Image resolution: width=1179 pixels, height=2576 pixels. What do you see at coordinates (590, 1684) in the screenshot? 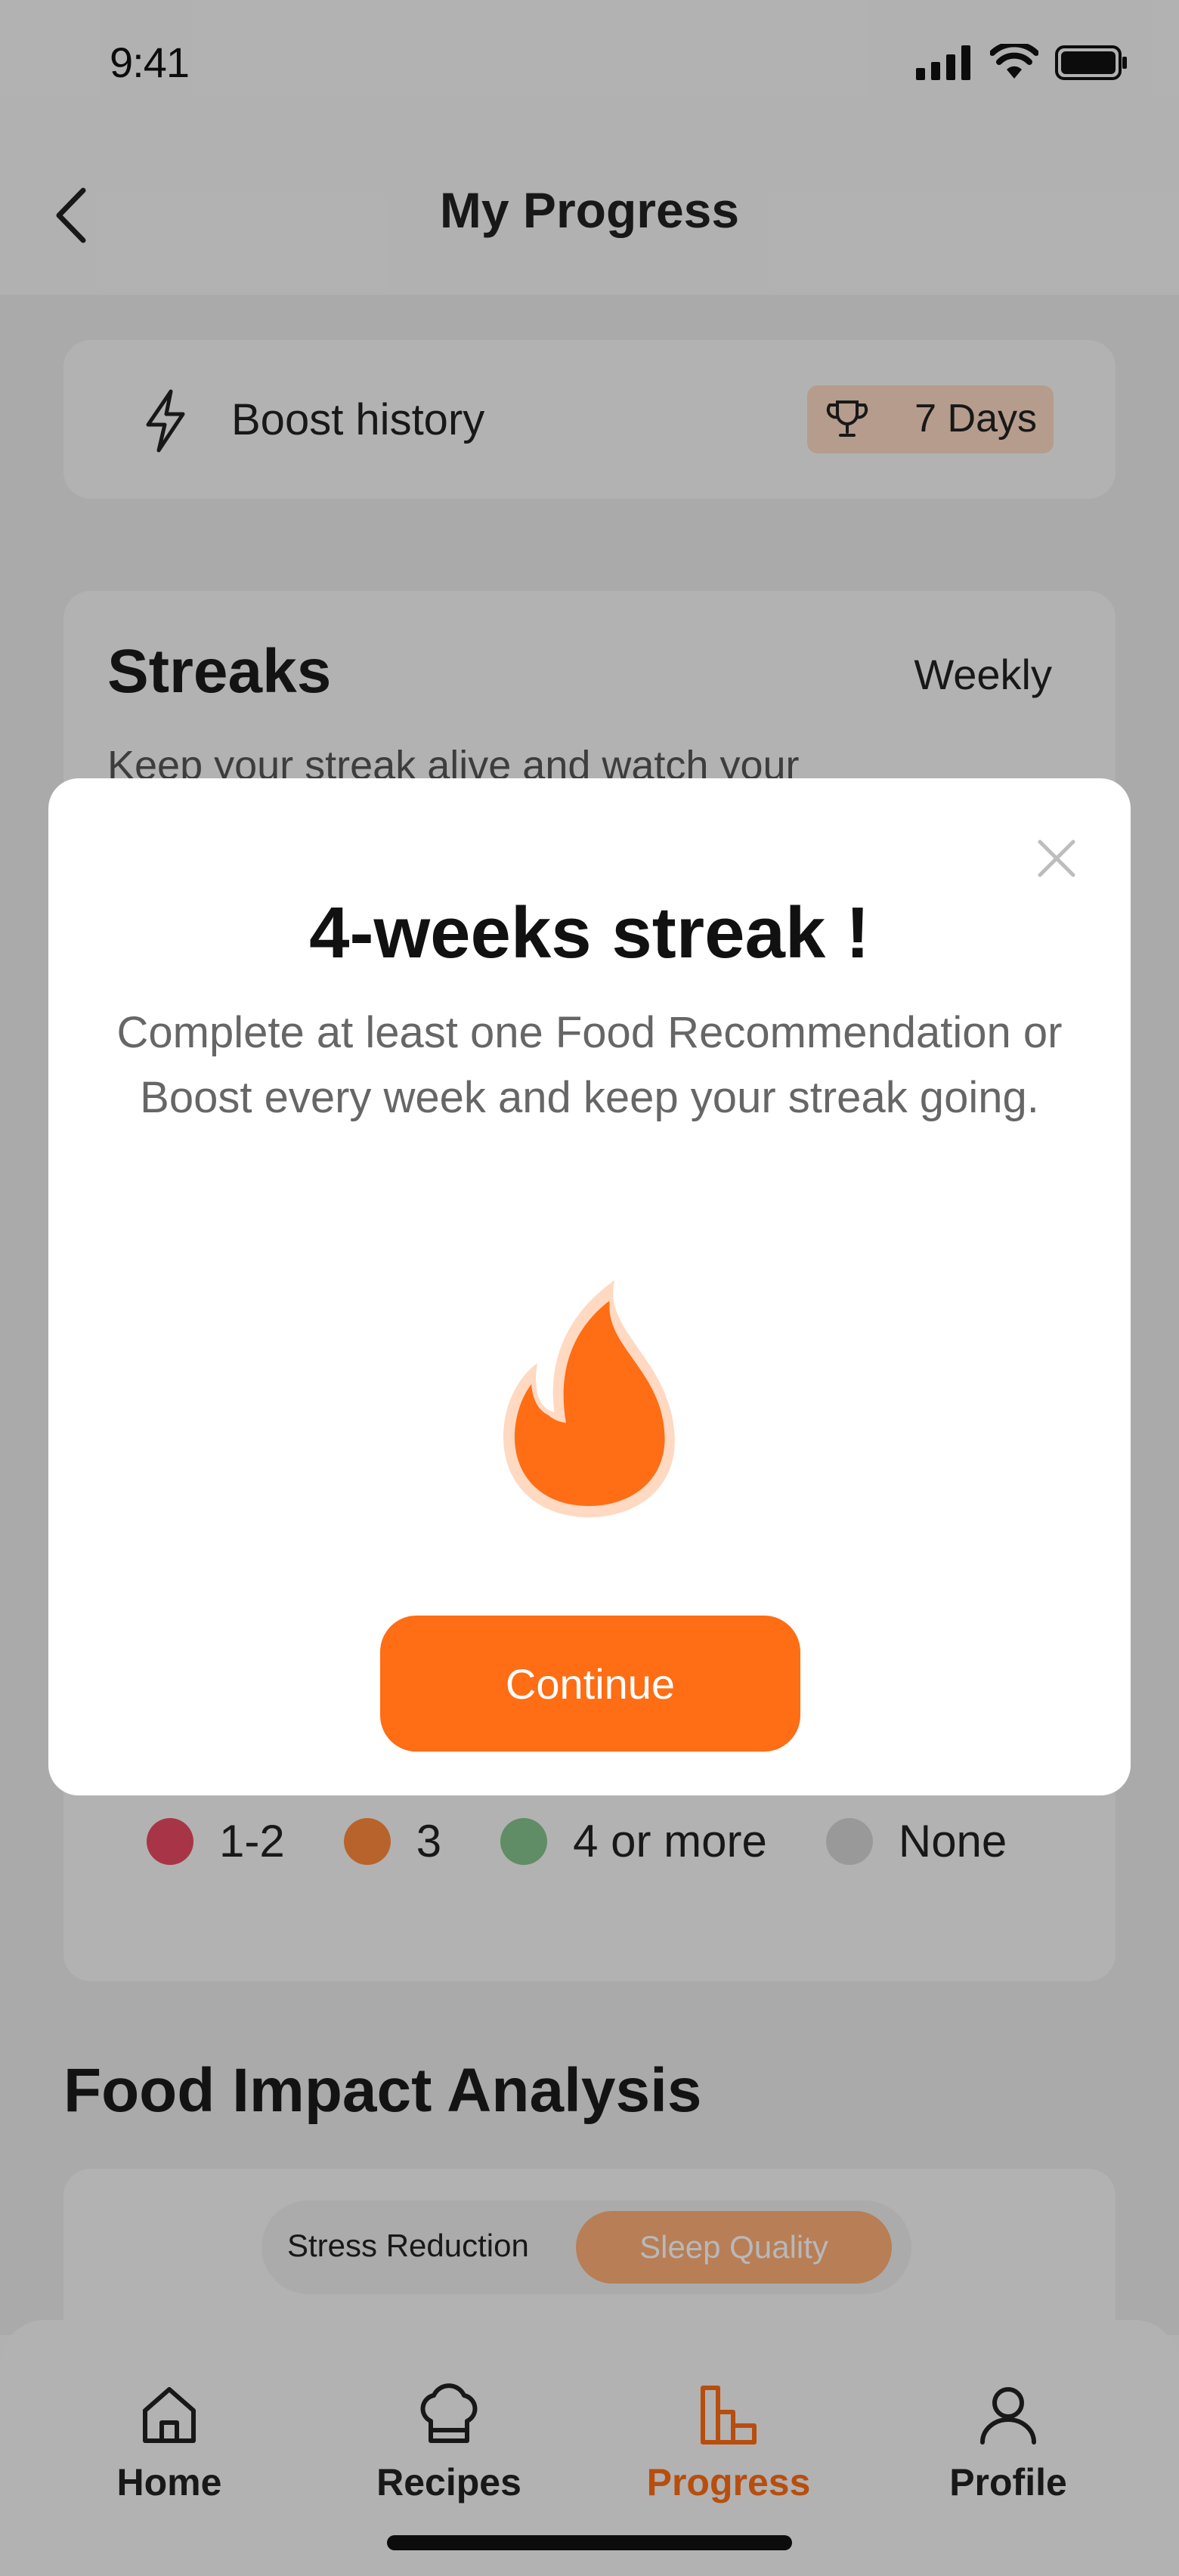
I see `continue-button: Continue` at bounding box center [590, 1684].